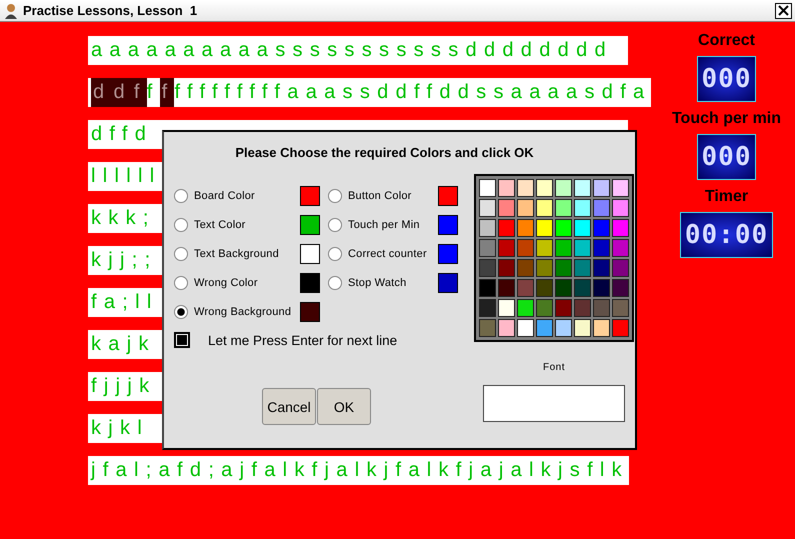 Image resolution: width=795 pixels, height=539 pixels. I want to click on counter-label: Correct, so click(726, 41).